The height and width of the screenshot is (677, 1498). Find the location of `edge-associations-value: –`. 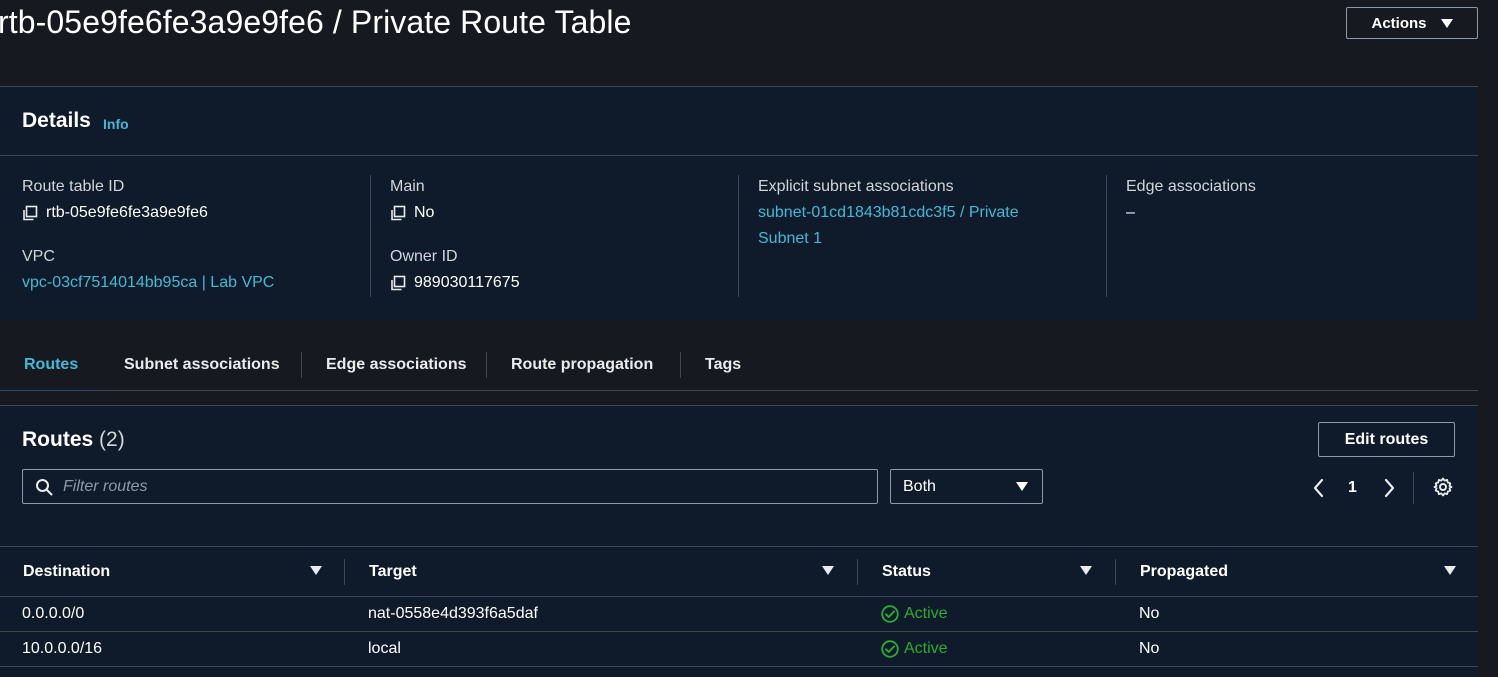

edge-associations-value: – is located at coordinates (1130, 212).